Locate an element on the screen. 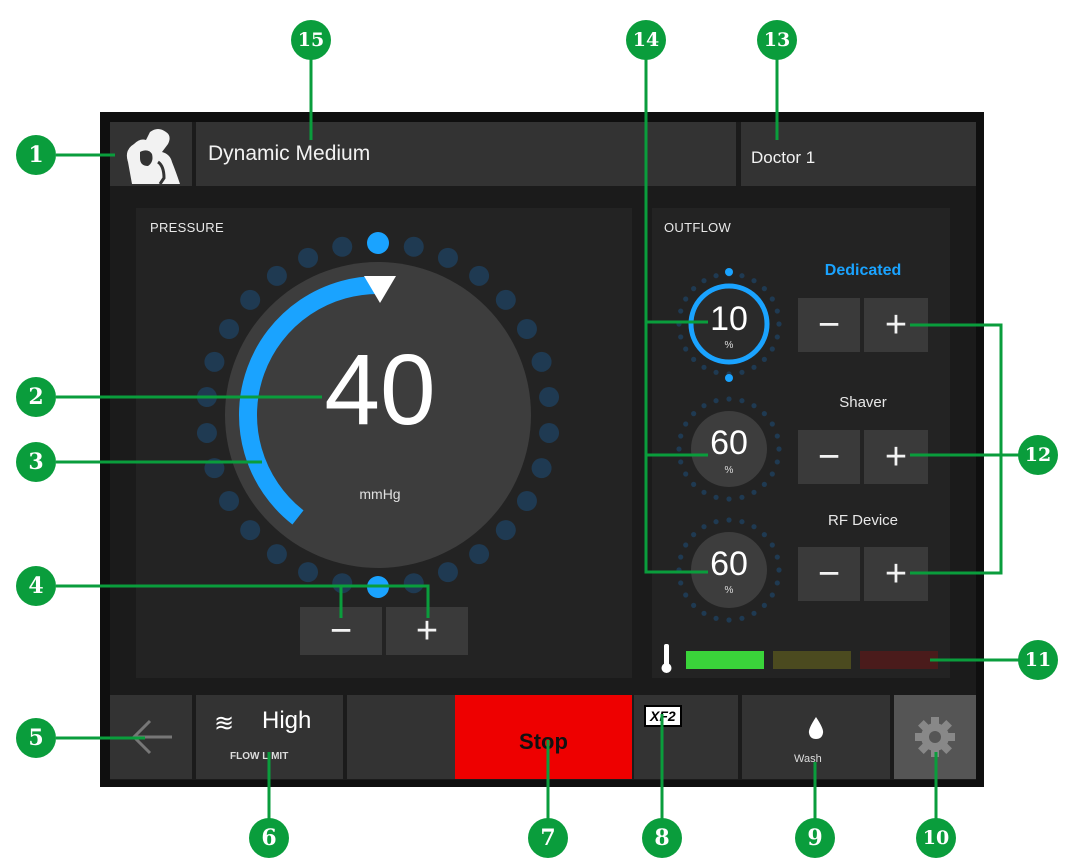  callout-7: 7 is located at coordinates (548, 838).